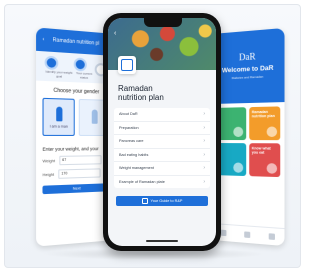  Describe the element at coordinates (247, 57) in the screenshot. I see `dar-logo: DaR` at that location.